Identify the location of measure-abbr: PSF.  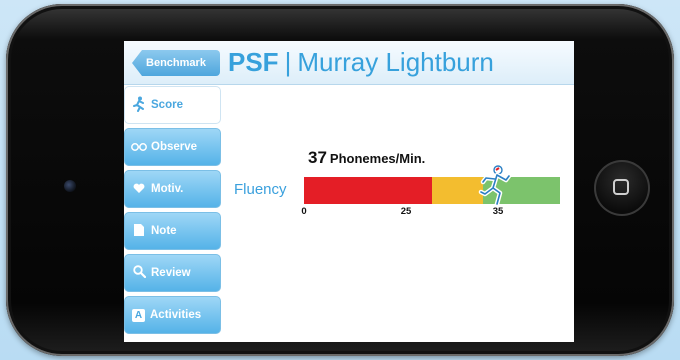
(253, 62).